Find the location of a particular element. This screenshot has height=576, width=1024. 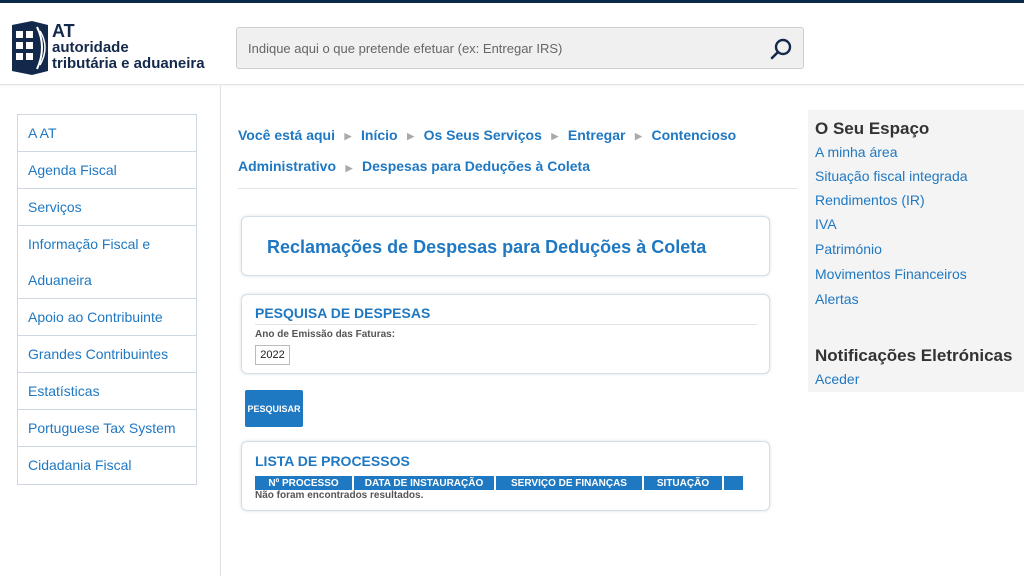

logo-text: AT autoridade tributária e aduaneira is located at coordinates (128, 46).